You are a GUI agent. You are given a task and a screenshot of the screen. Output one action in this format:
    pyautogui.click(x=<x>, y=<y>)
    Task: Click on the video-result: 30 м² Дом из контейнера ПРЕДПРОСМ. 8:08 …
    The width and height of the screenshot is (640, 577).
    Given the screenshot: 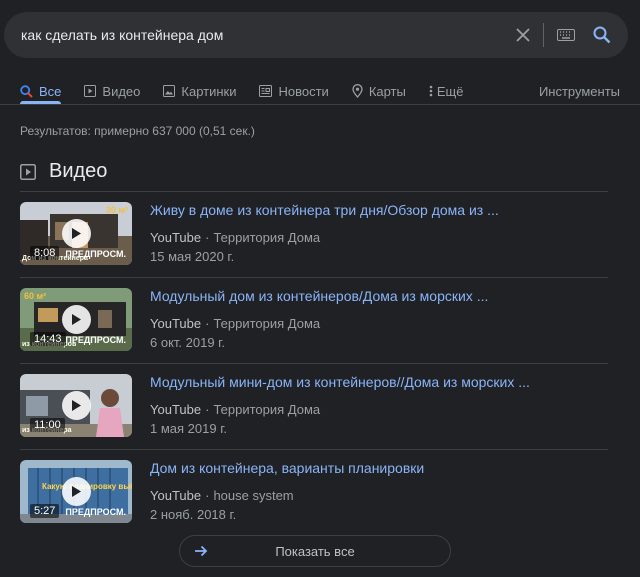 What is the action you would take?
    pyautogui.click(x=314, y=235)
    